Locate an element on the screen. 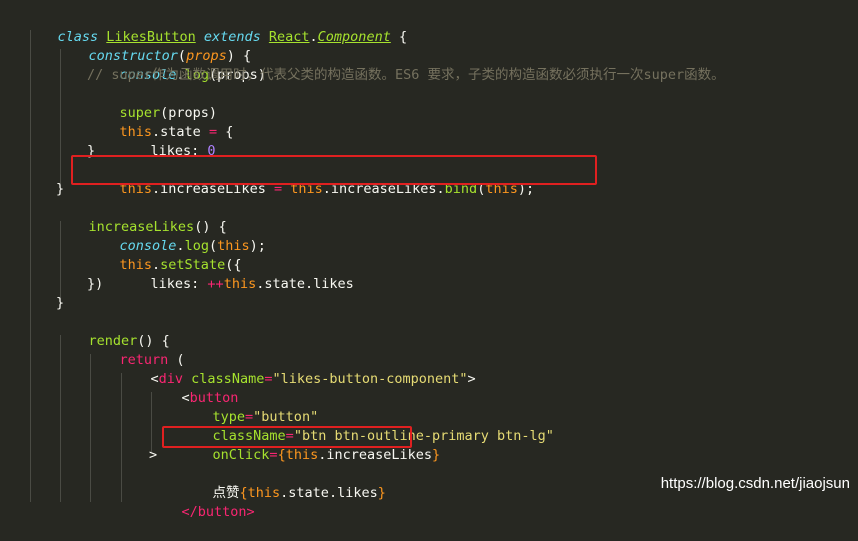 This screenshot has height=541, width=858. code-line-16: } is located at coordinates (60, 303).